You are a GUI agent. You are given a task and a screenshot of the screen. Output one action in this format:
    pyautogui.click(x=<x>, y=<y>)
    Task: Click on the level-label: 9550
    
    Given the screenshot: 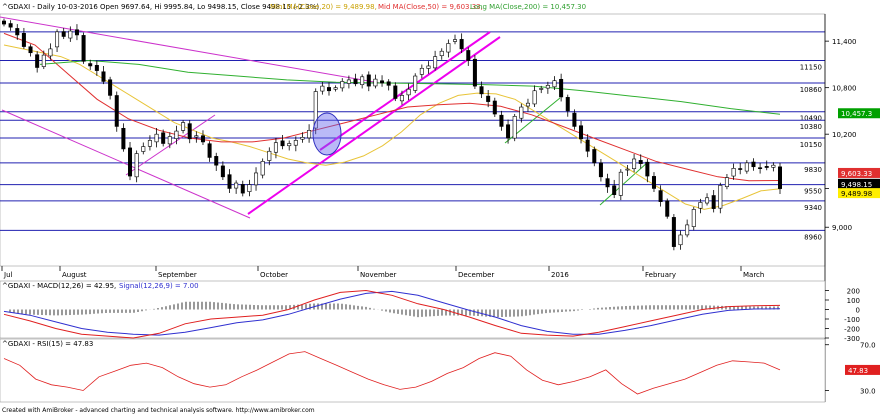 What is the action you would take?
    pyautogui.click(x=813, y=192)
    